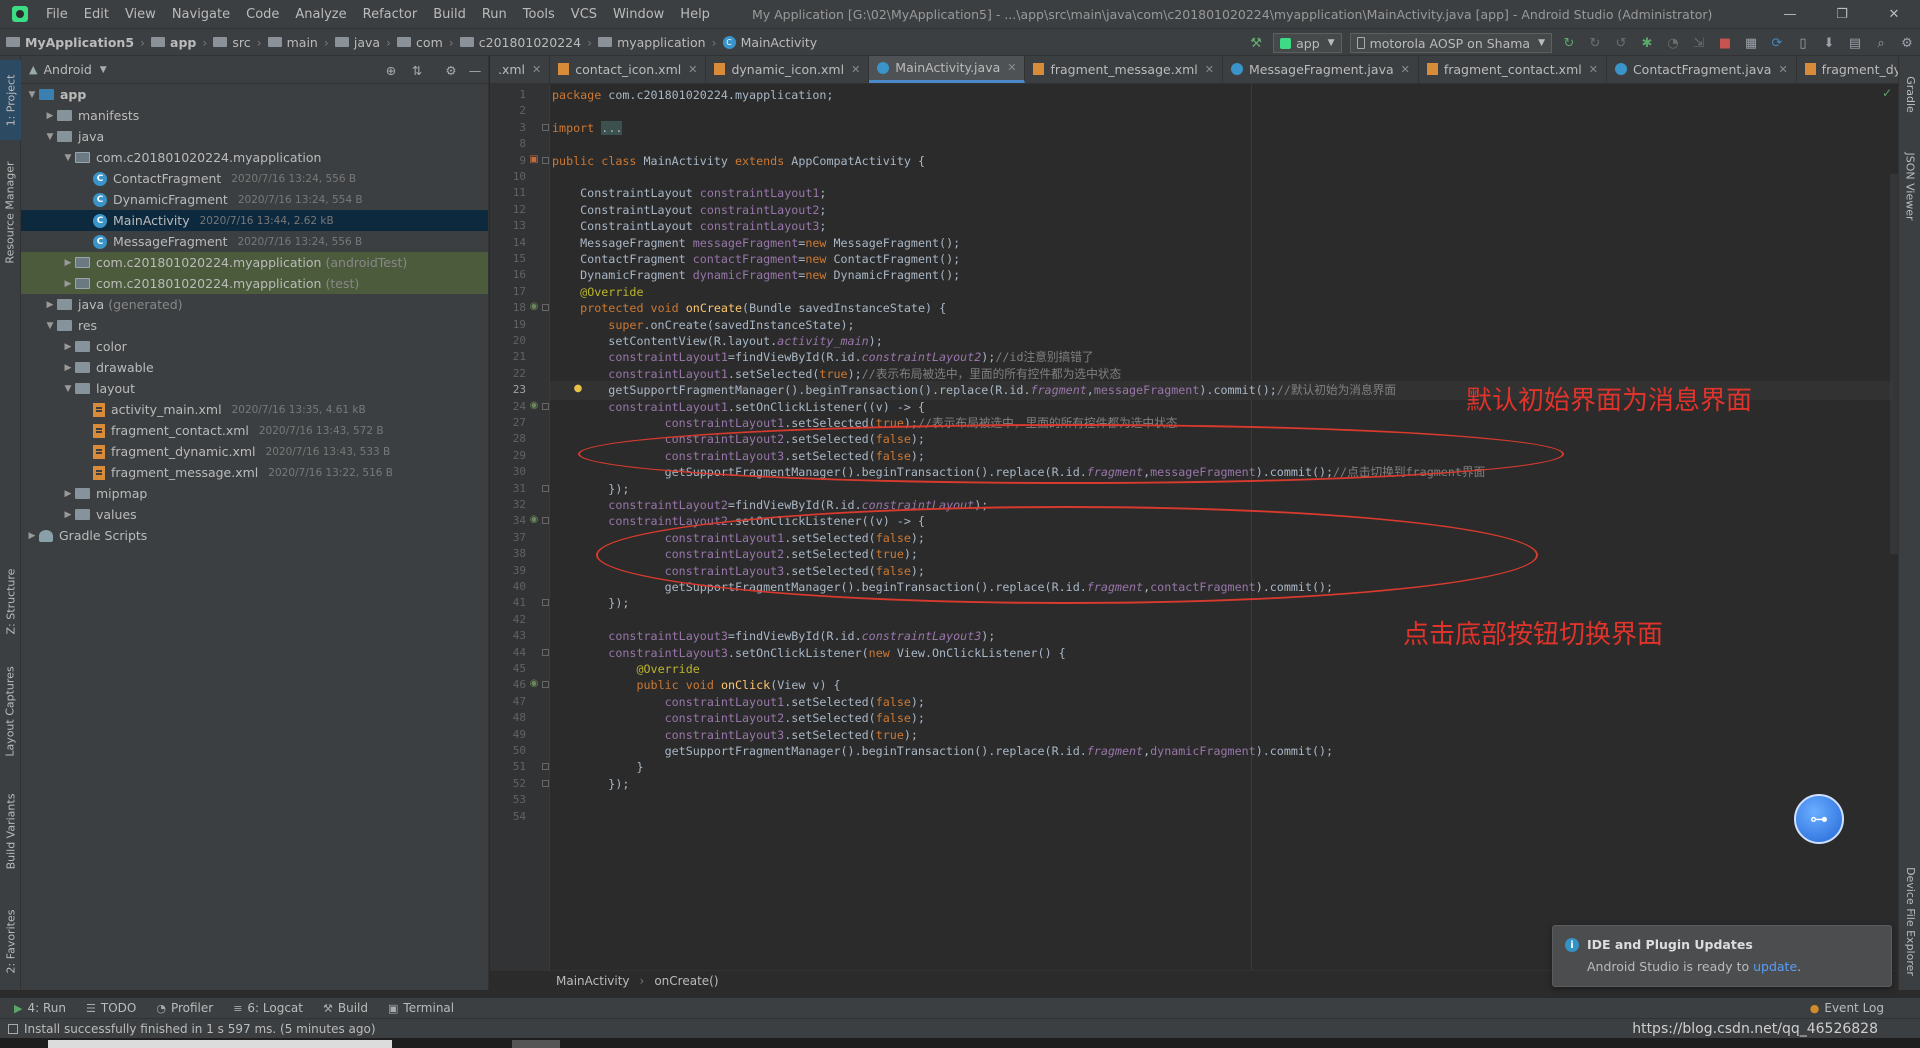  I want to click on tree-item: ▼ java, so click(254, 136).